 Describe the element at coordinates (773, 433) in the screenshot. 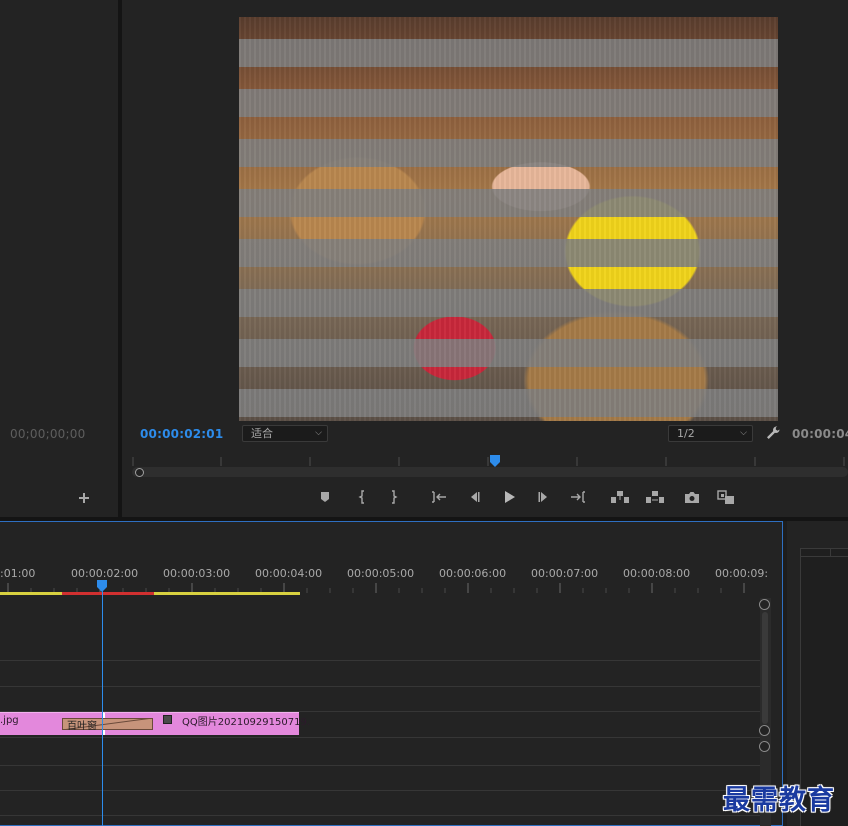

I see `wrench-icon` at that location.